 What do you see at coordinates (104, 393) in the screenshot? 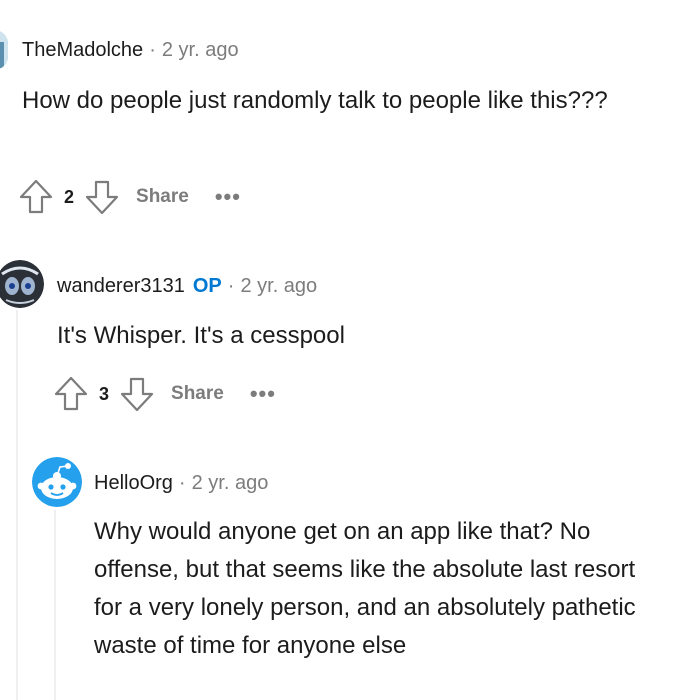
I see `vote-count: 3` at bounding box center [104, 393].